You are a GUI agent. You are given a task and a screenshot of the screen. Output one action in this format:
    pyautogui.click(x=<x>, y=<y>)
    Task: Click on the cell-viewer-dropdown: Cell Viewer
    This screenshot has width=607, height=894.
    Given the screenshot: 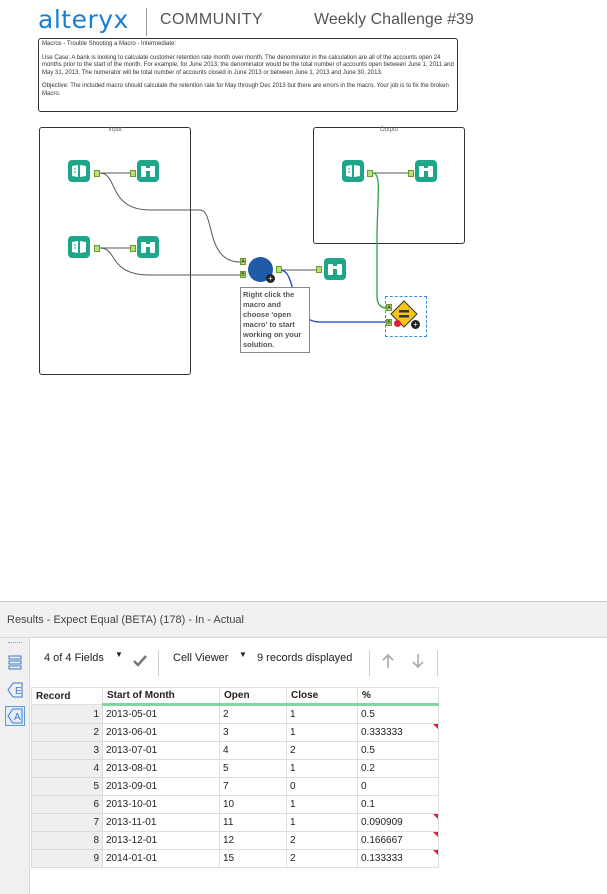 What is the action you would take?
    pyautogui.click(x=200, y=658)
    